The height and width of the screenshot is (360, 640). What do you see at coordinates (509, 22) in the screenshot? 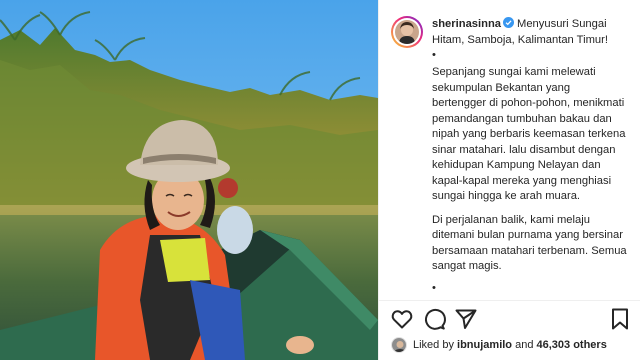
I see `verified-badge-icon` at bounding box center [509, 22].